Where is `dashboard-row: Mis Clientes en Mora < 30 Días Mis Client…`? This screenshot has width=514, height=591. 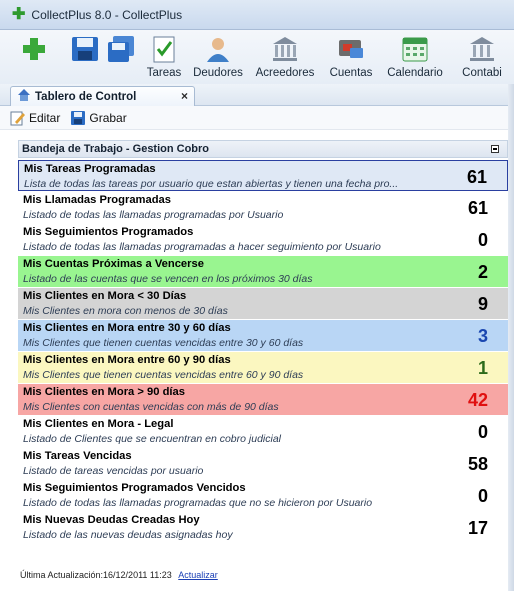
dashboard-row: Mis Clientes en Mora < 30 Días Mis Client… is located at coordinates (263, 303).